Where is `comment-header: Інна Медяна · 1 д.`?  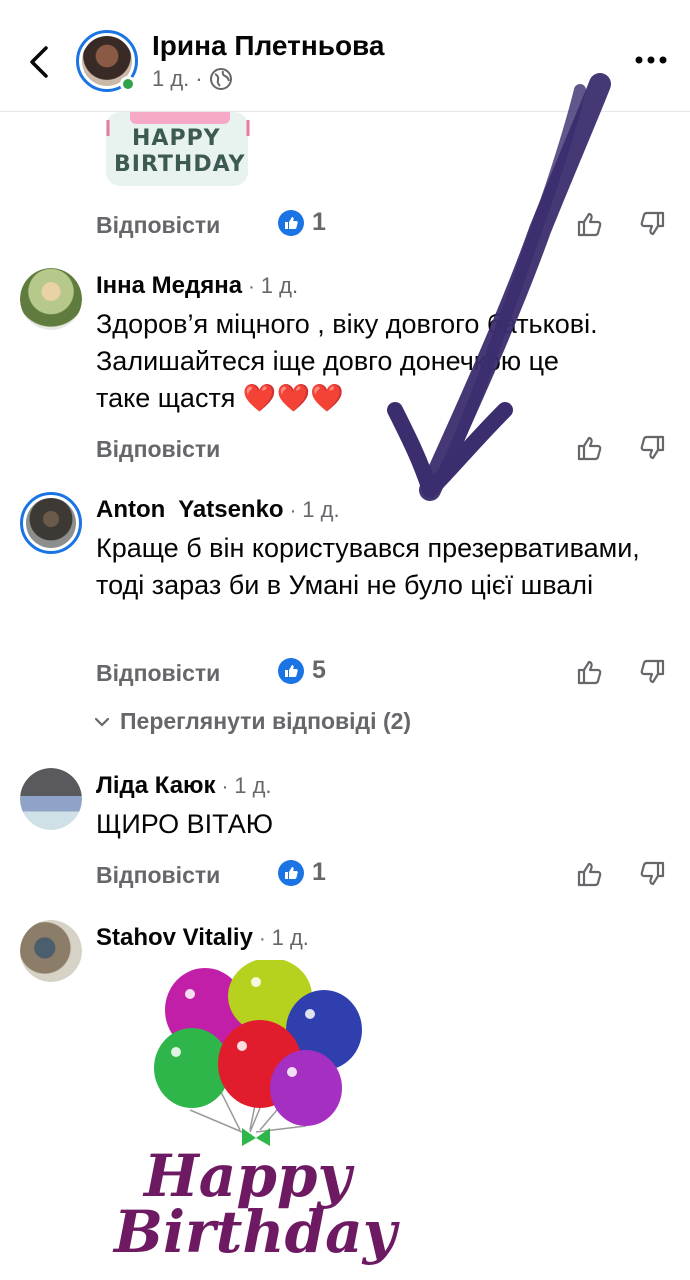
comment-header: Інна Медяна · 1 д. is located at coordinates (197, 286).